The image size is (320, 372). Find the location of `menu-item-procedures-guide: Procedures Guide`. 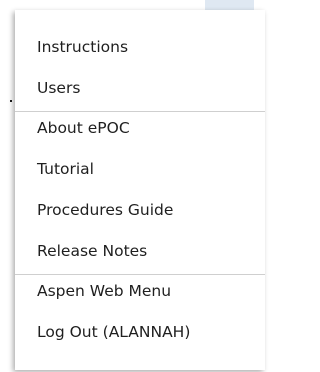

menu-item-procedures-guide: Procedures Guide is located at coordinates (140, 216).